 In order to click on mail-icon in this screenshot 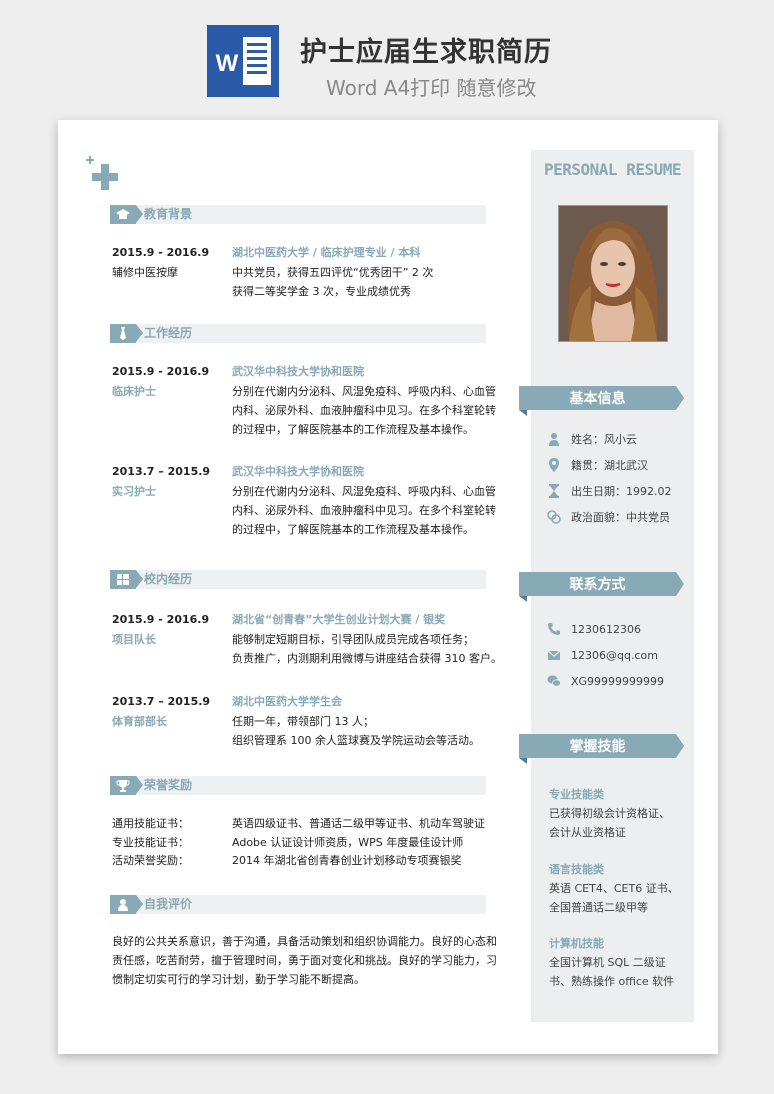, I will do `click(554, 655)`.